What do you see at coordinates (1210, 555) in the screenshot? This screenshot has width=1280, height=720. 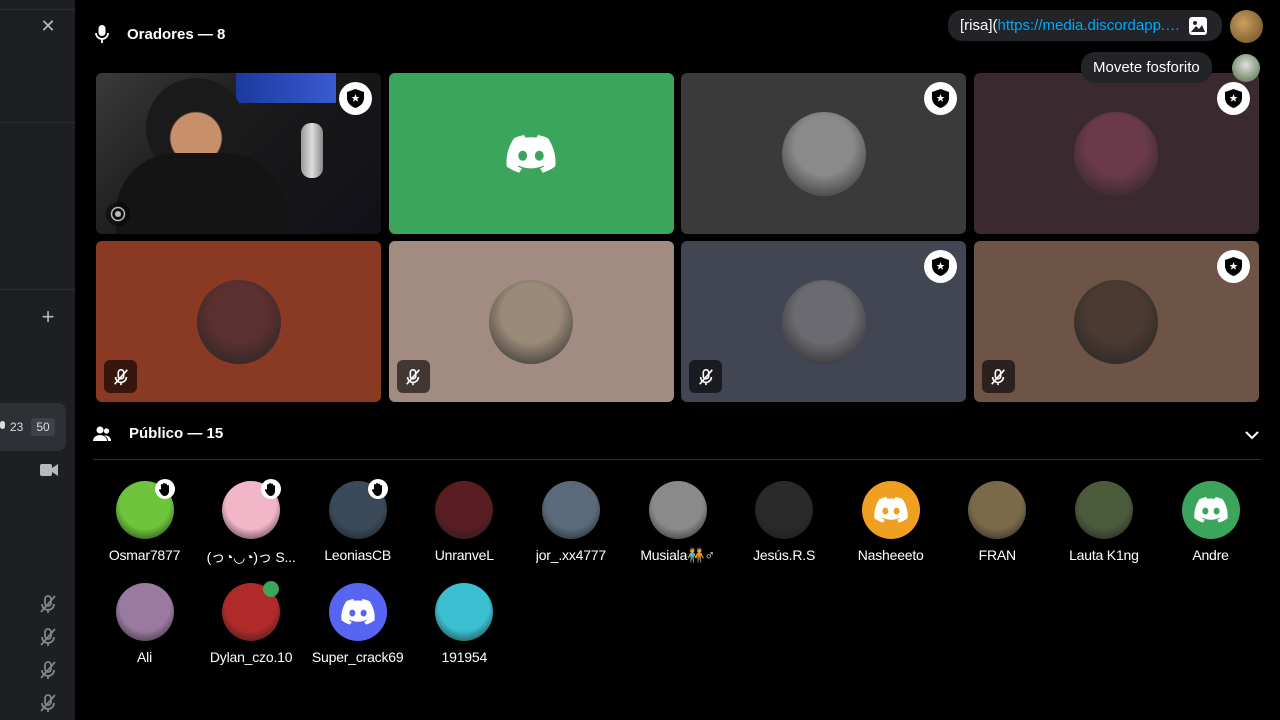 I see `member-name: Andre` at bounding box center [1210, 555].